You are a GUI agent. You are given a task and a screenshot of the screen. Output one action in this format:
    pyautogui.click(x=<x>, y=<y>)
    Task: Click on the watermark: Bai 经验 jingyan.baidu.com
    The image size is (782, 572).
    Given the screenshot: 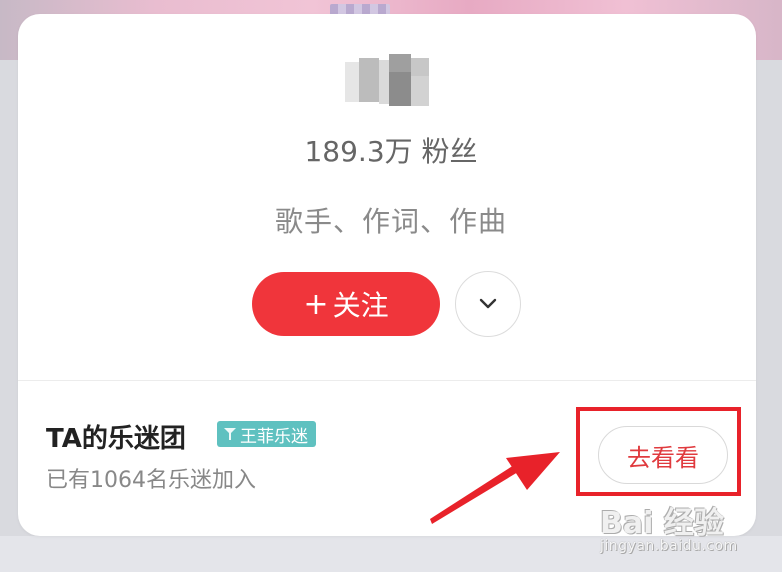 What is the action you would take?
    pyautogui.click(x=684, y=530)
    